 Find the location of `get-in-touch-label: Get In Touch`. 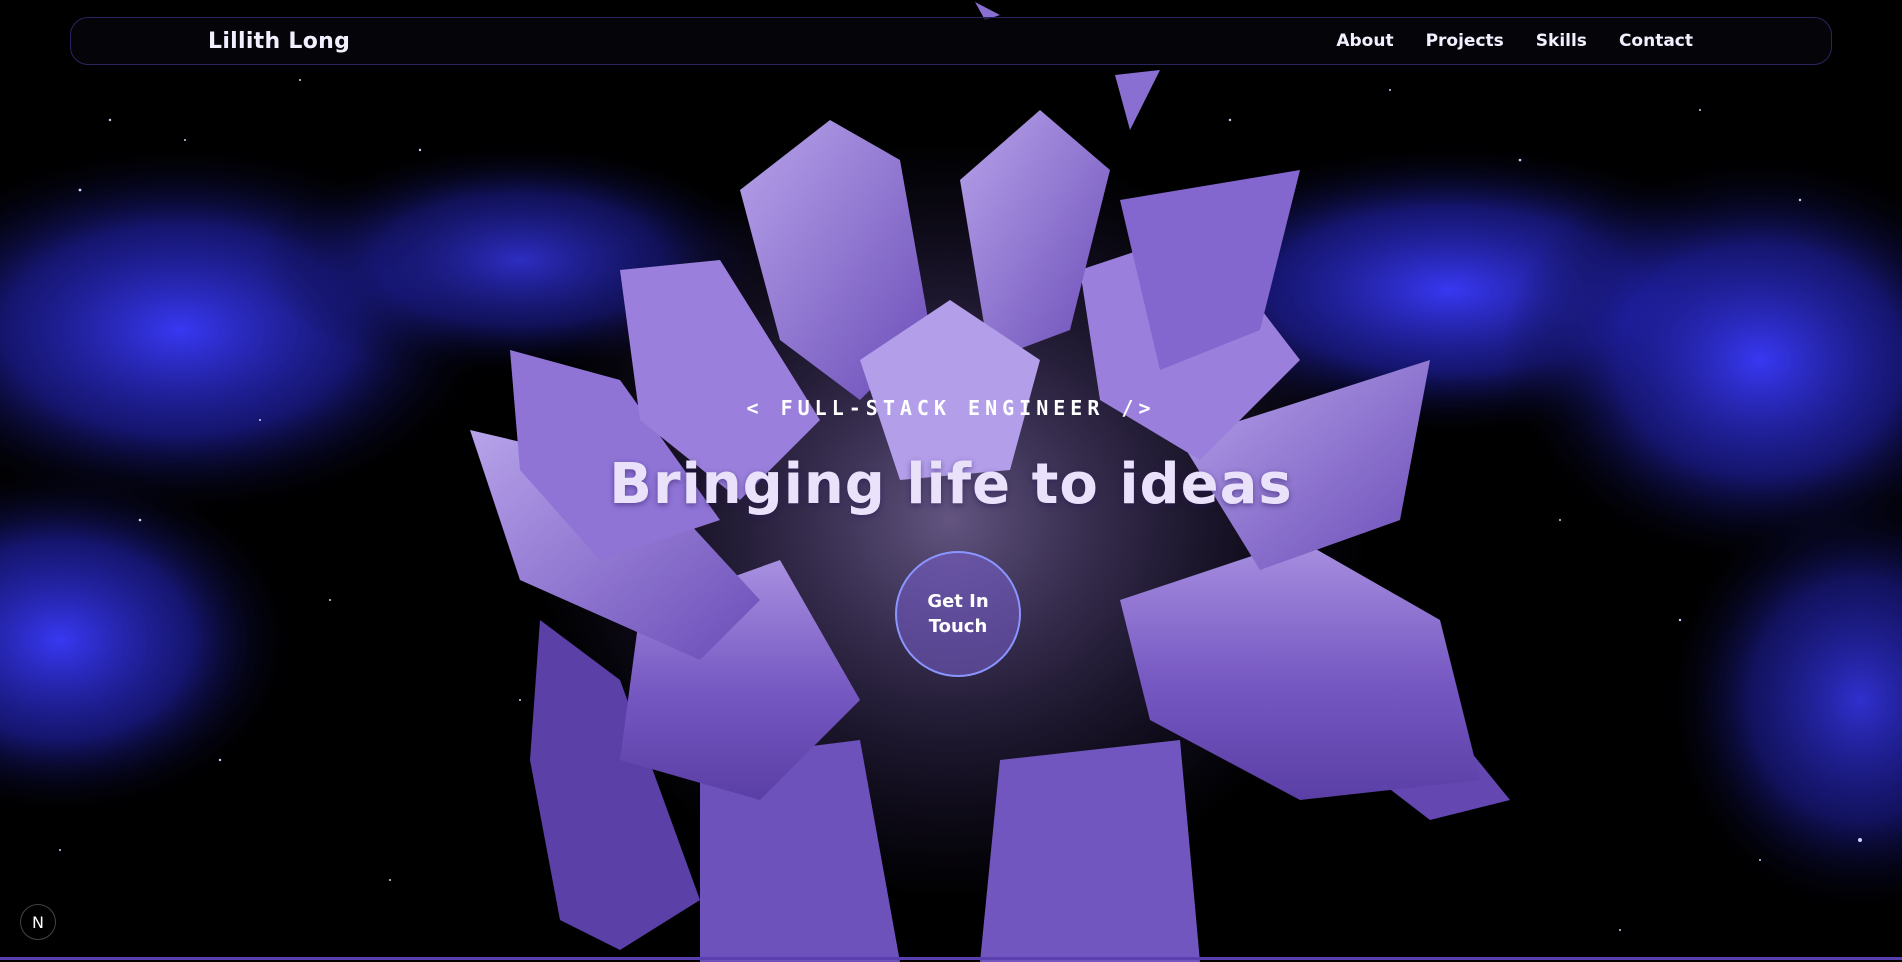

get-in-touch-label: Get In Touch is located at coordinates (958, 614).